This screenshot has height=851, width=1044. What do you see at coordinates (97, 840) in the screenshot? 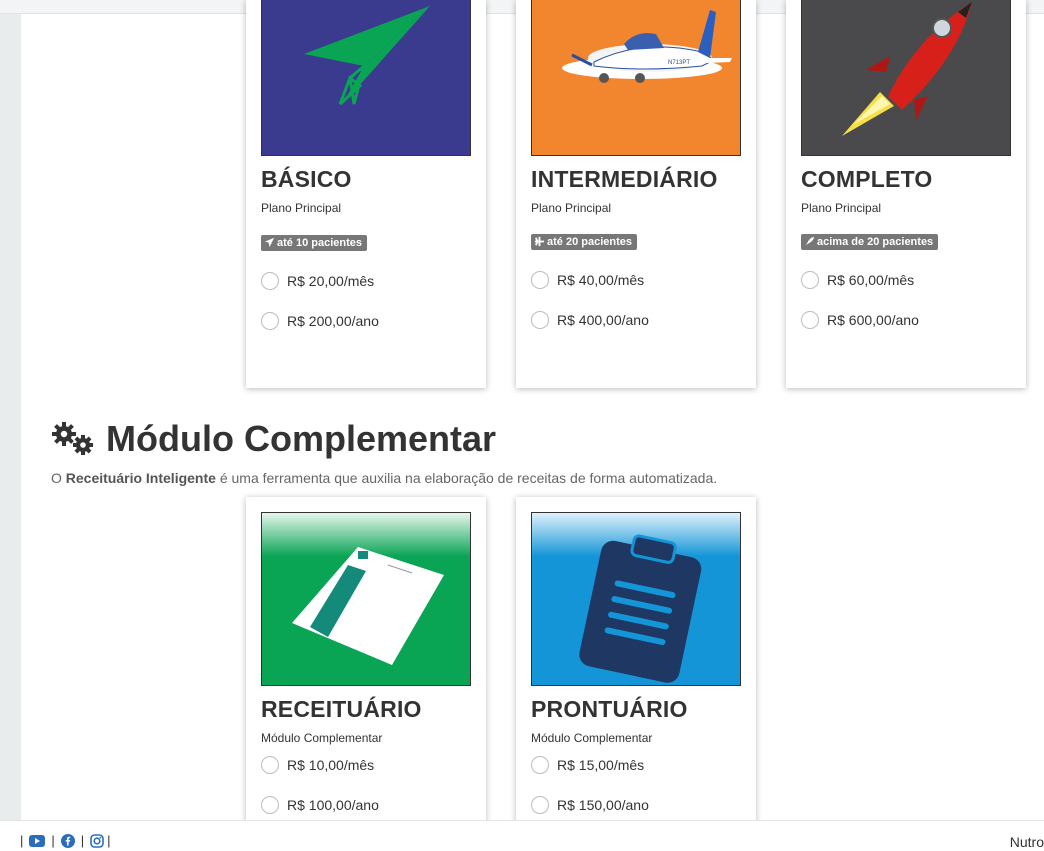
I see `instagram-icon` at bounding box center [97, 840].